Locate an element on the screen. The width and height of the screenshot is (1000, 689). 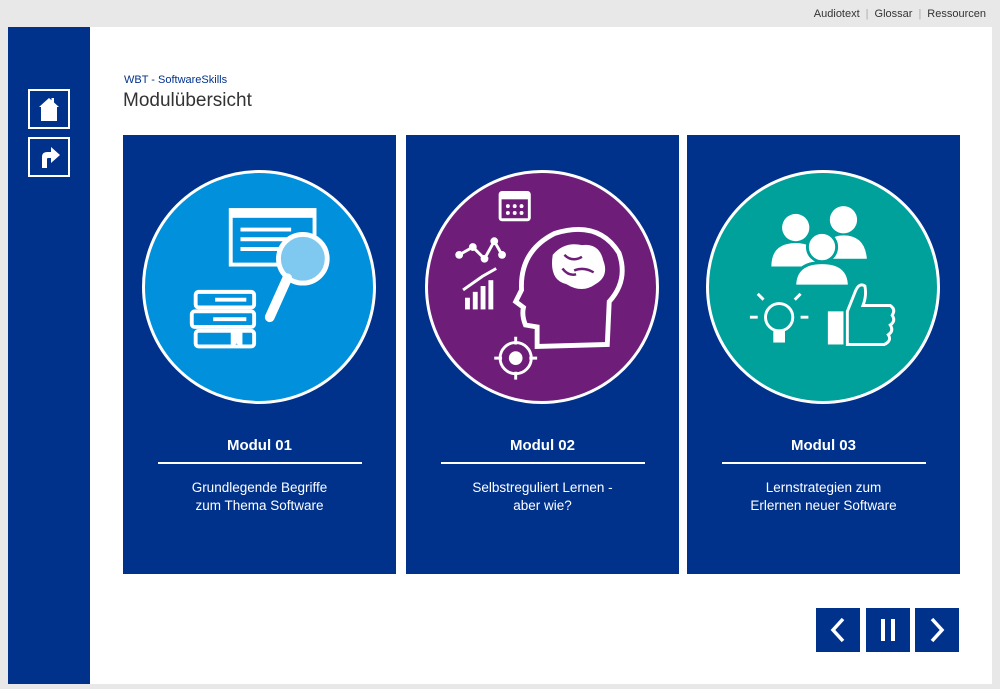
top-links: Audiotext | Glossar | Ressourcen is located at coordinates (900, 14).